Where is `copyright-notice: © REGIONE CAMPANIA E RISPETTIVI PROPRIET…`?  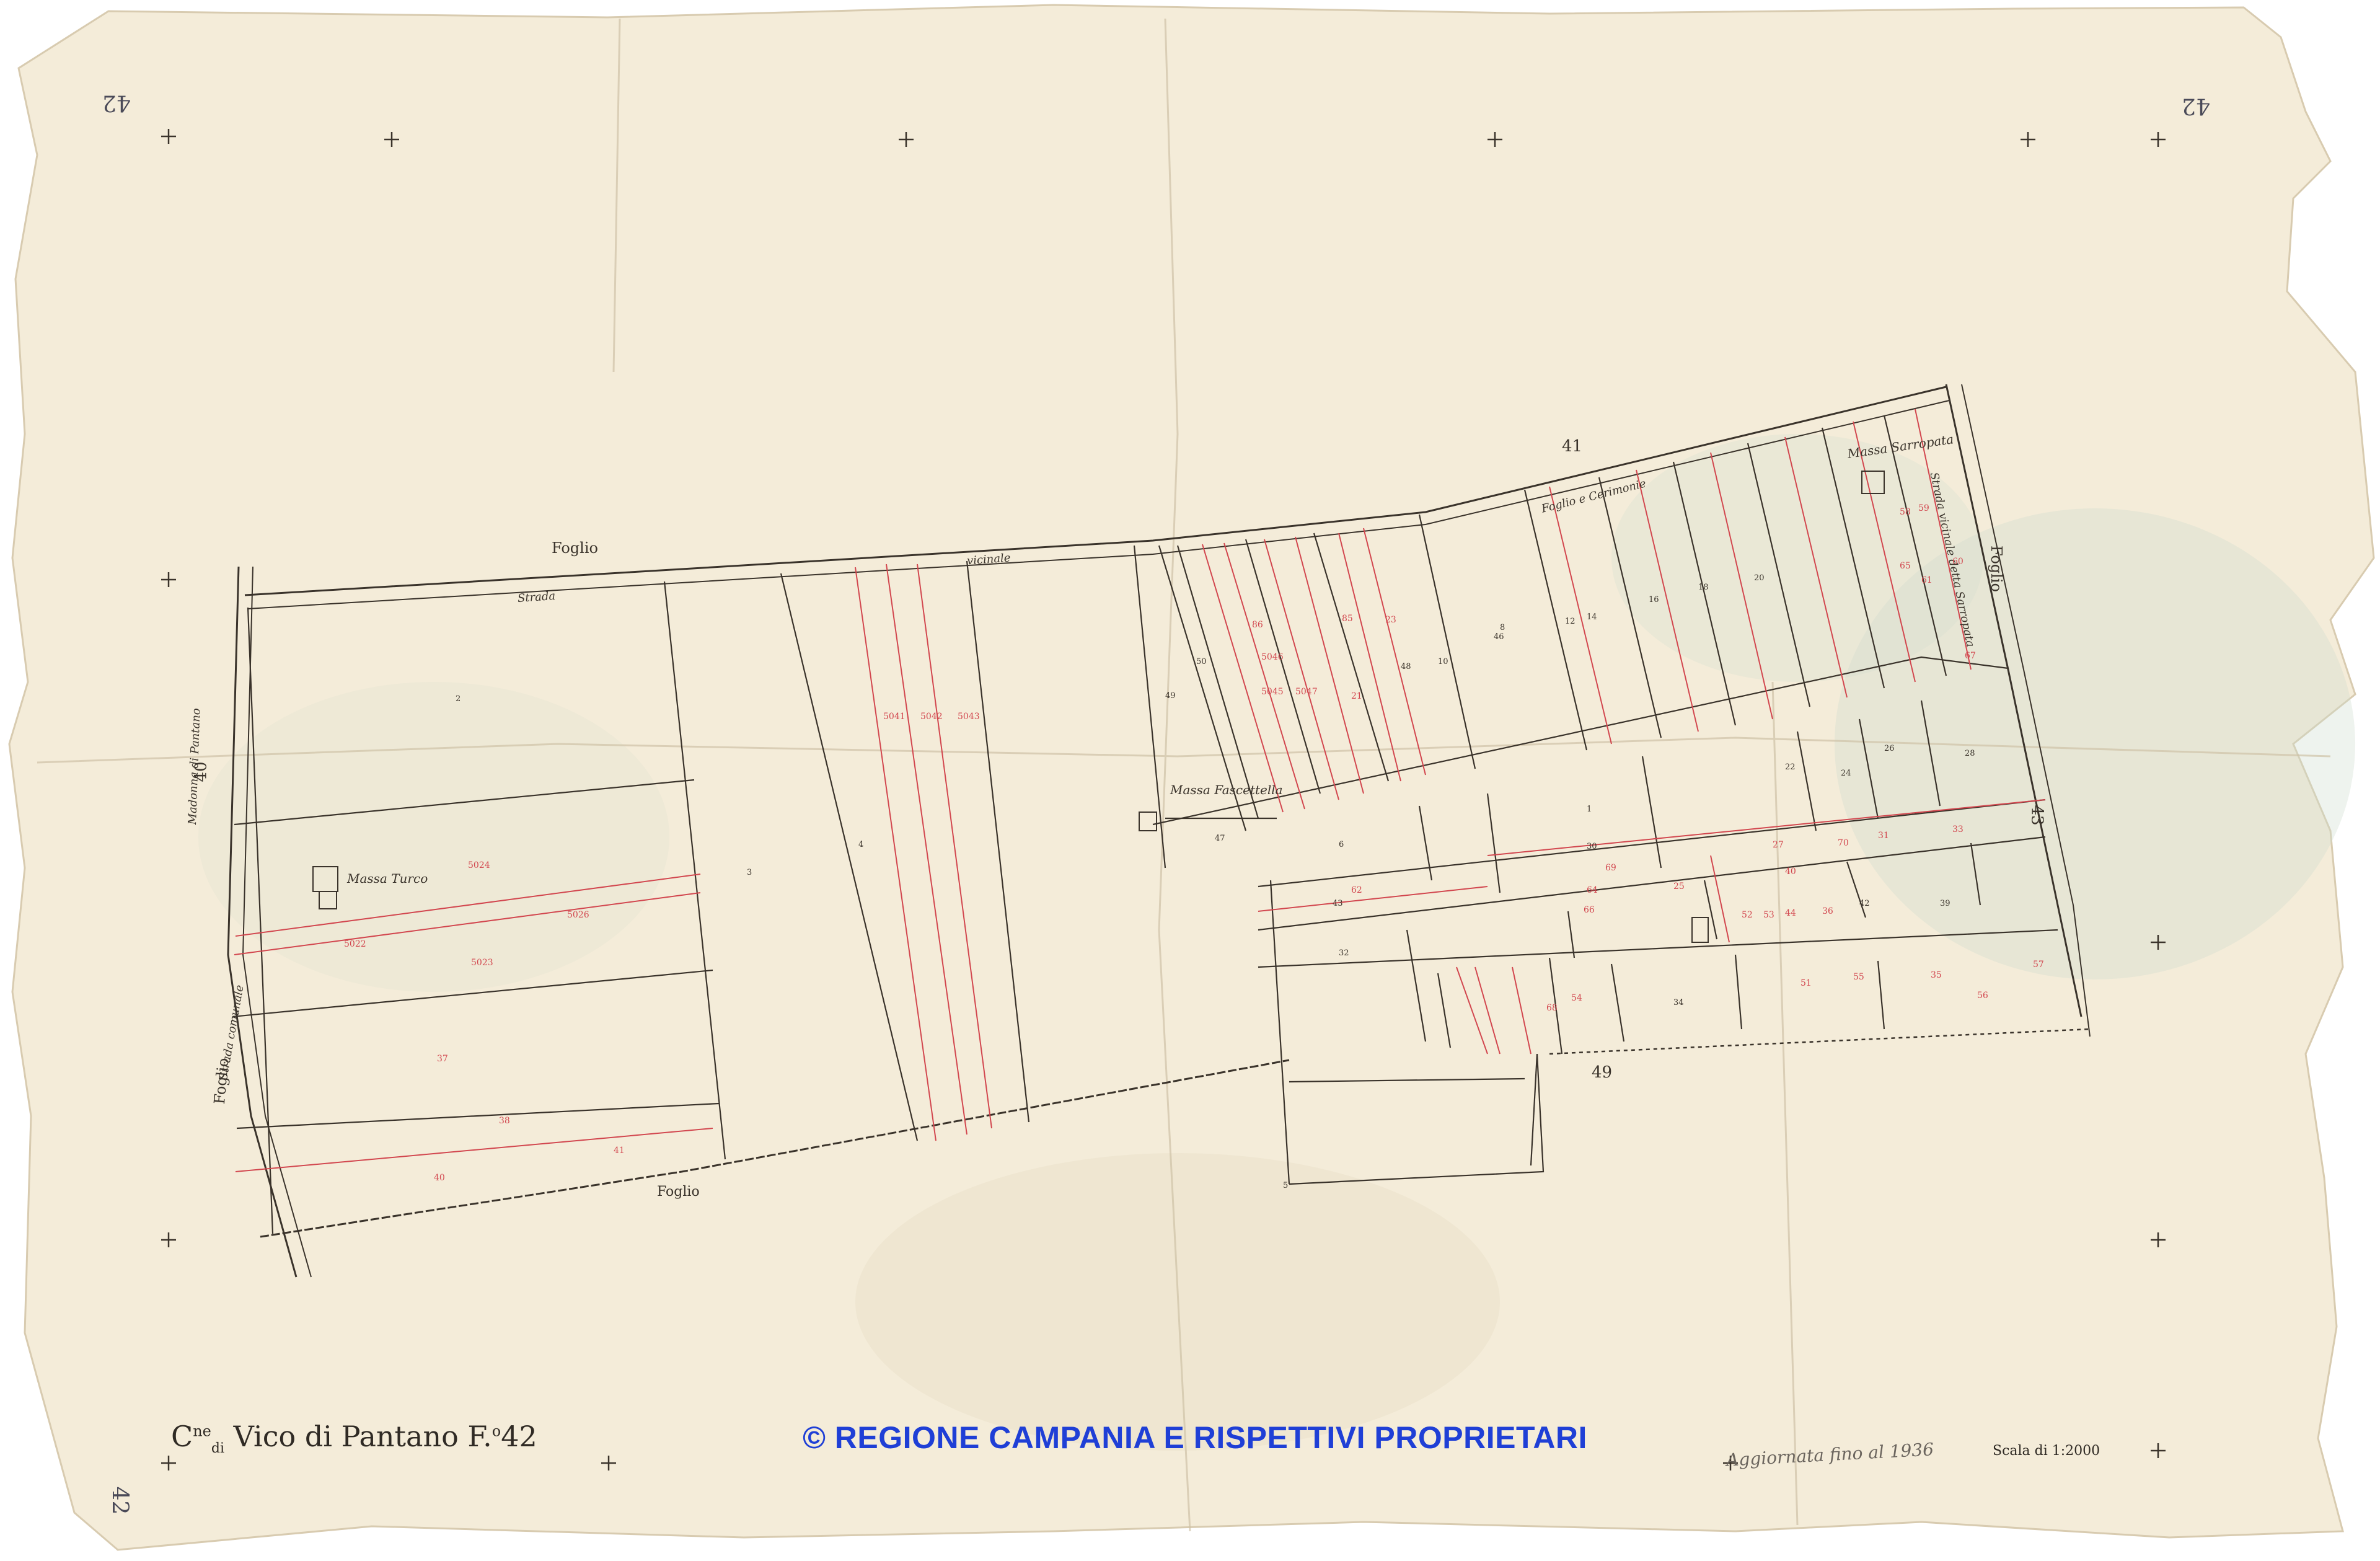 copyright-notice: © REGIONE CAMPANIA E RISPETTIVI PROPRIET… is located at coordinates (1195, 1438).